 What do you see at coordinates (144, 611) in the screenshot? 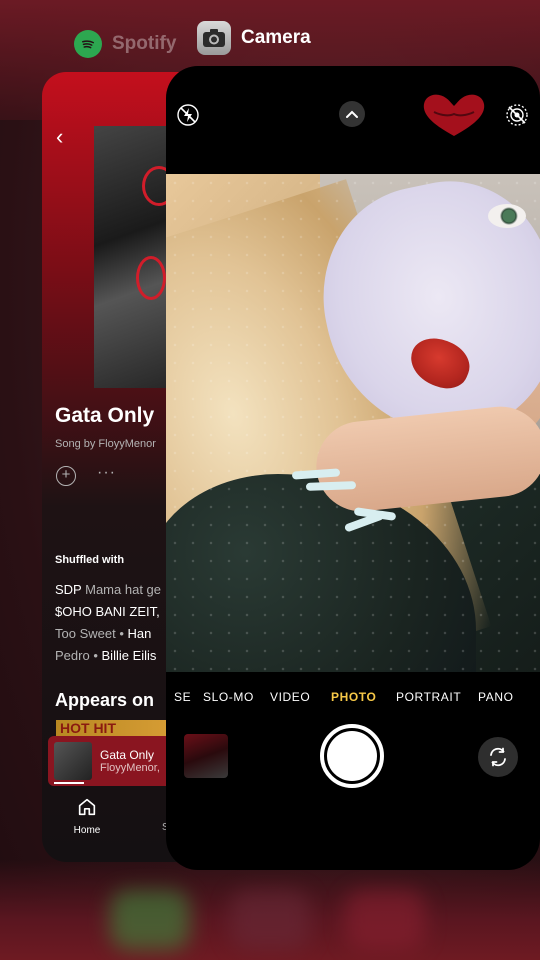
I see `shuffled-artist: ZEIT,` at bounding box center [144, 611].